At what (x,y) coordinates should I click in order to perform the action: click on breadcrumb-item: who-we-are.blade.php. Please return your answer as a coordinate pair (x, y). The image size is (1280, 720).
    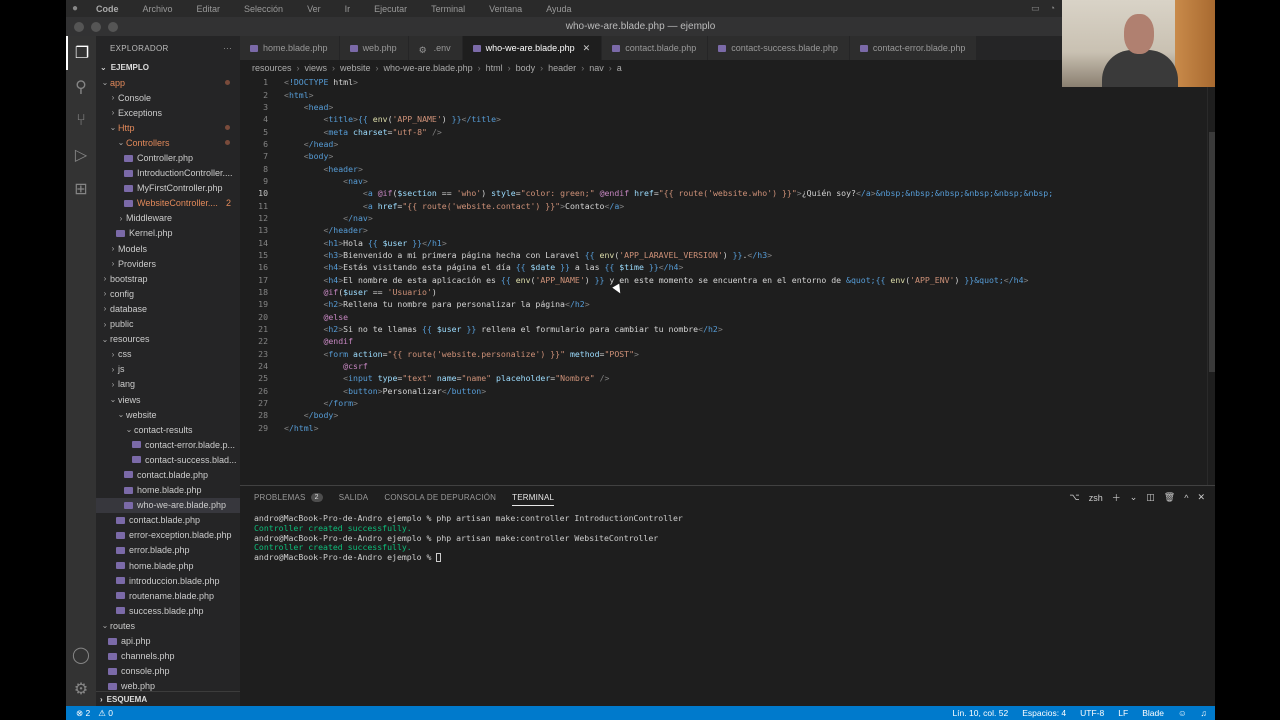
    Looking at the image, I should click on (428, 68).